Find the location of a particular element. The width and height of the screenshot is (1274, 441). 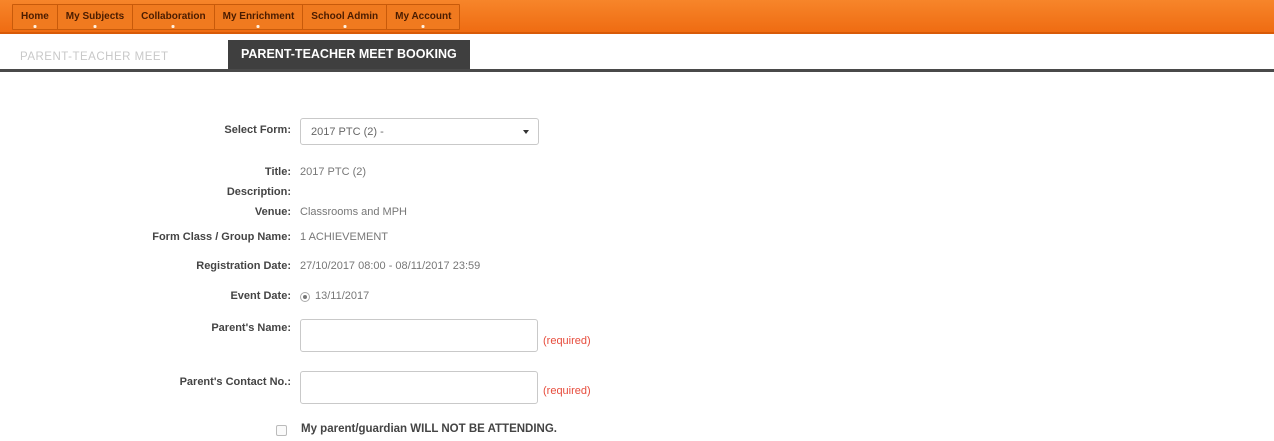

parent-name-input is located at coordinates (419, 335).